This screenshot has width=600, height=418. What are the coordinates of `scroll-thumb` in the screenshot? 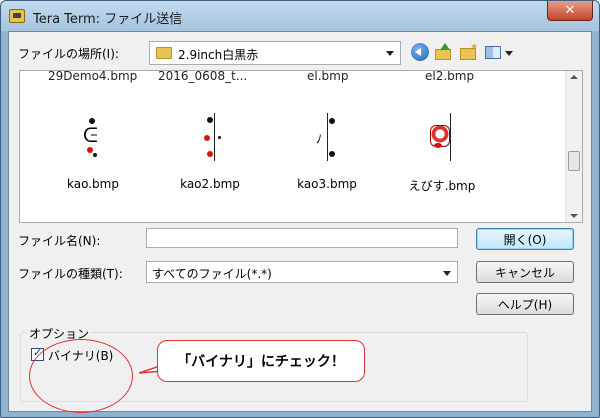 It's located at (574, 161).